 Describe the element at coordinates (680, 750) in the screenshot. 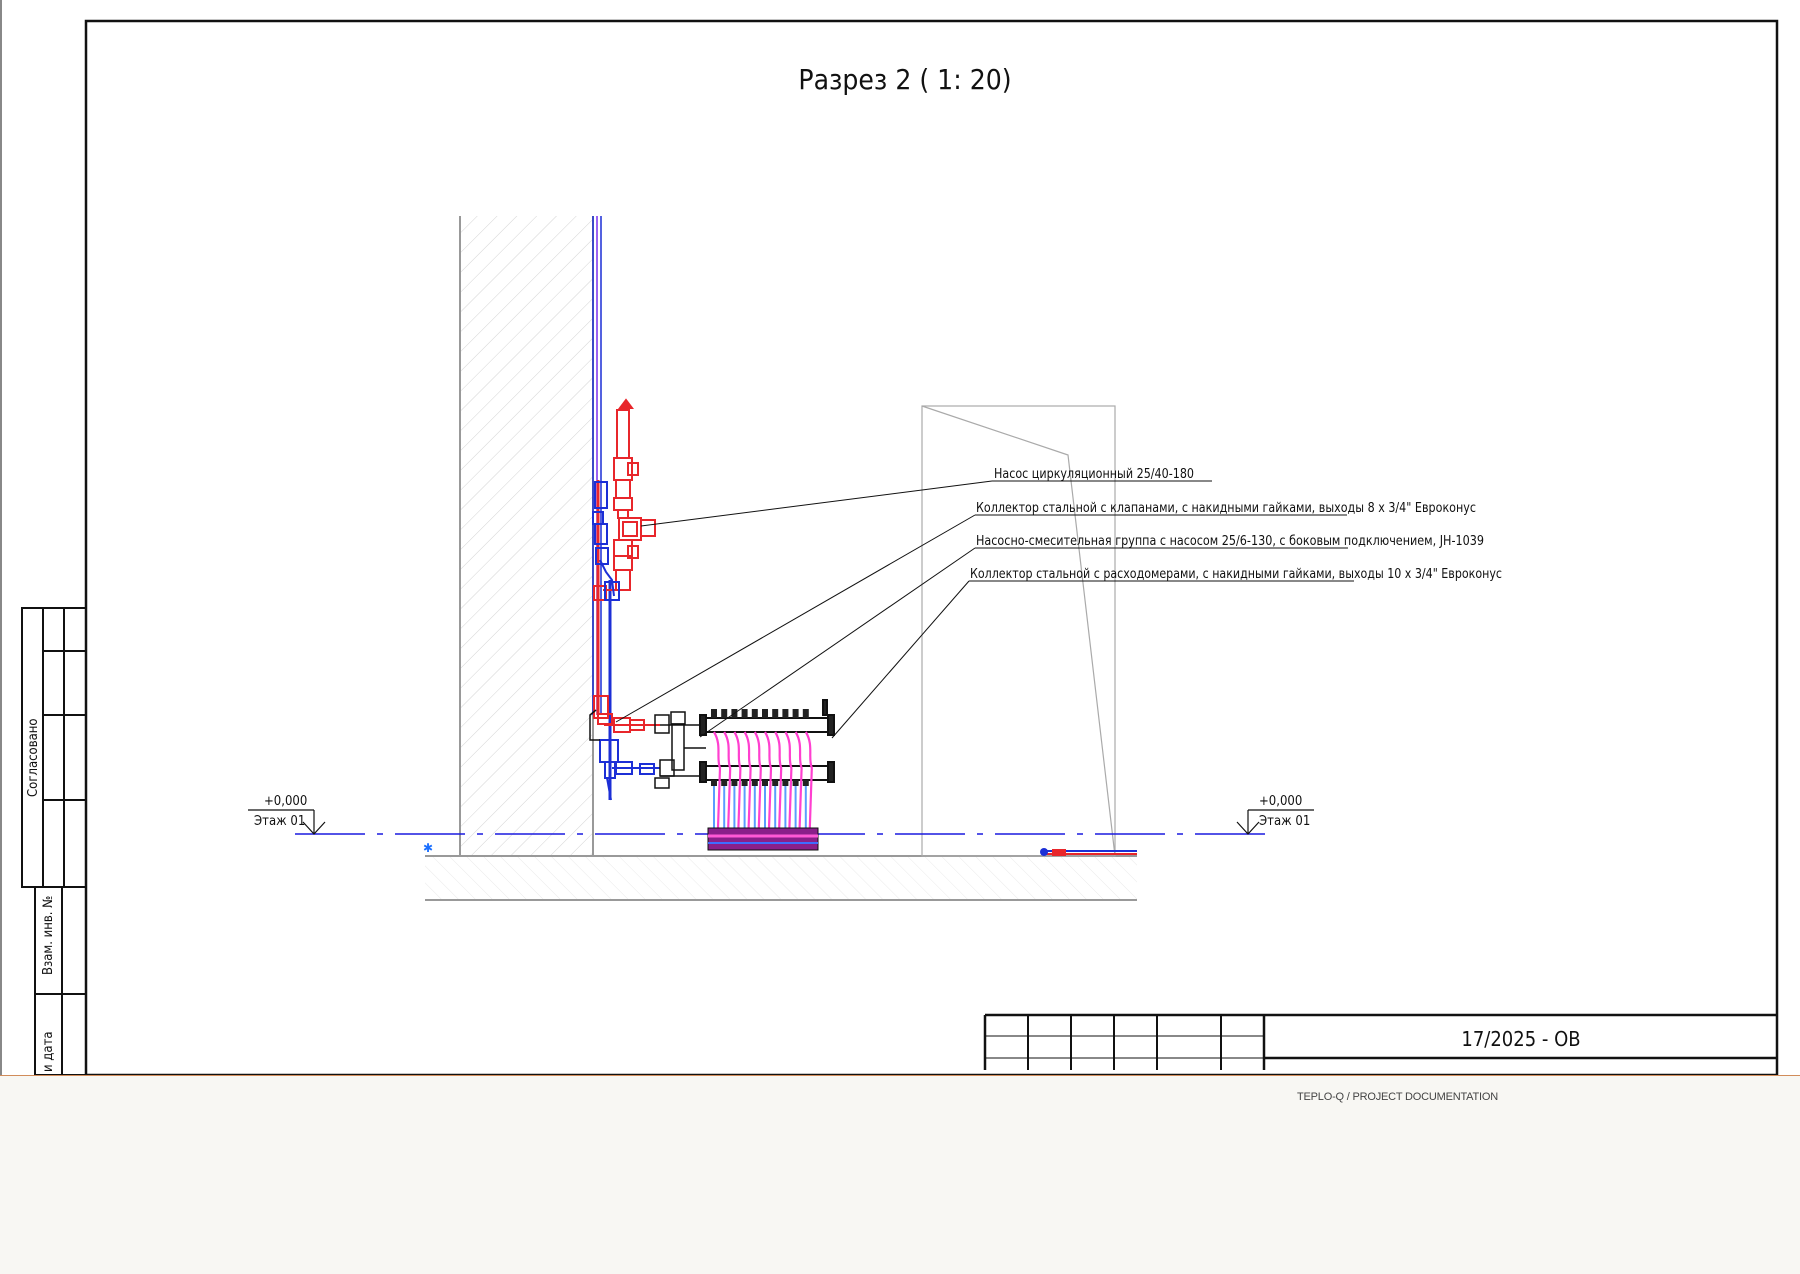

I see `mixing-group` at that location.